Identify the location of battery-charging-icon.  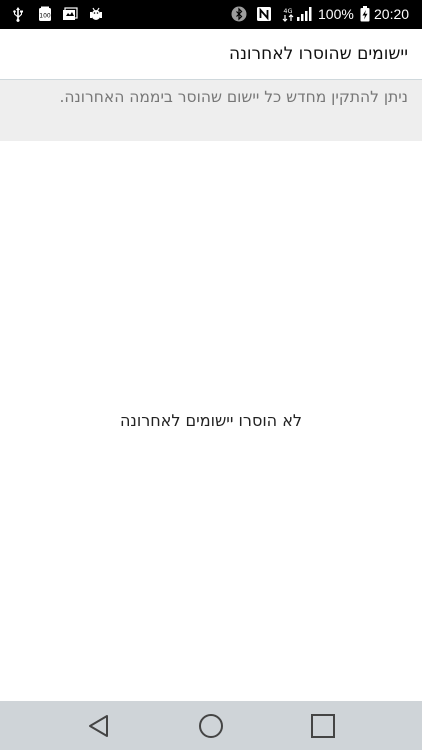
(365, 14).